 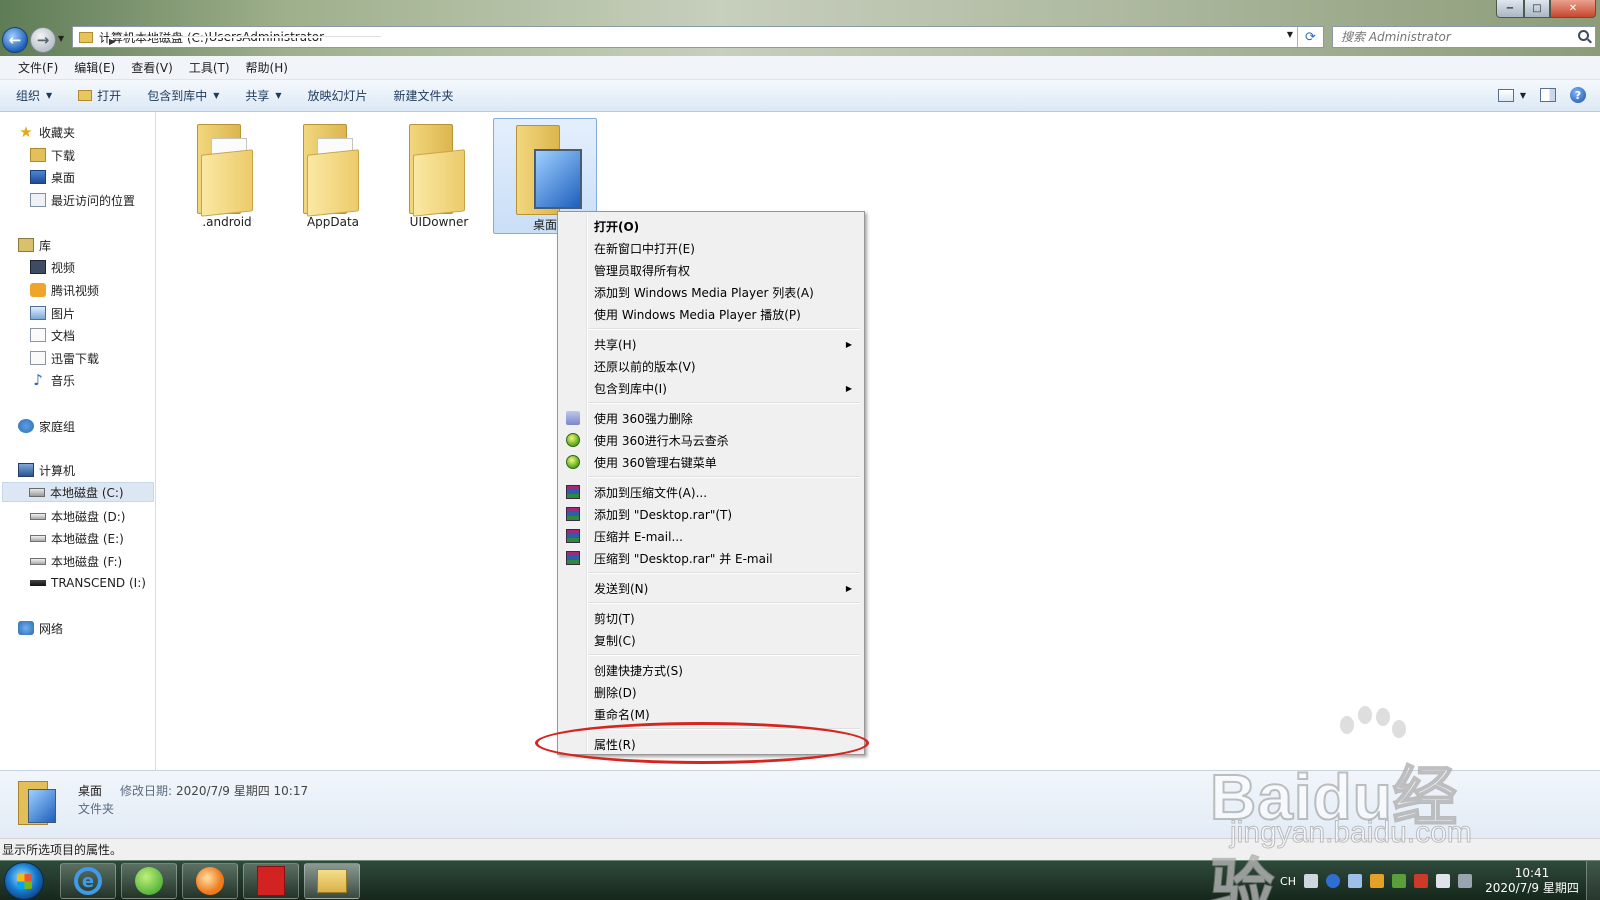 I want to click on nav-drive-e: 本地磁盘 (E:), so click(x=77, y=538).